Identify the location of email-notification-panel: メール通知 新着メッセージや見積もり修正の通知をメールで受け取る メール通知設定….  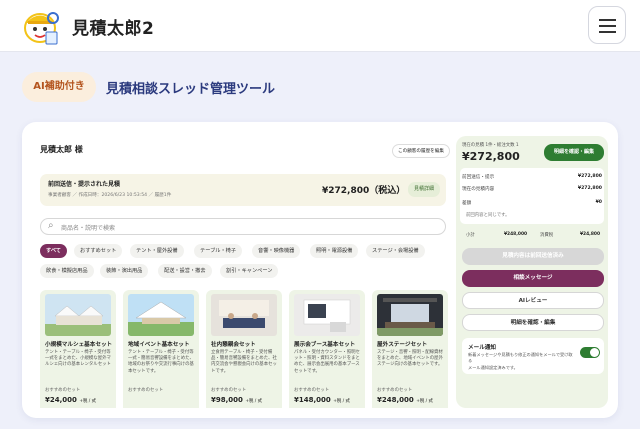
(533, 356).